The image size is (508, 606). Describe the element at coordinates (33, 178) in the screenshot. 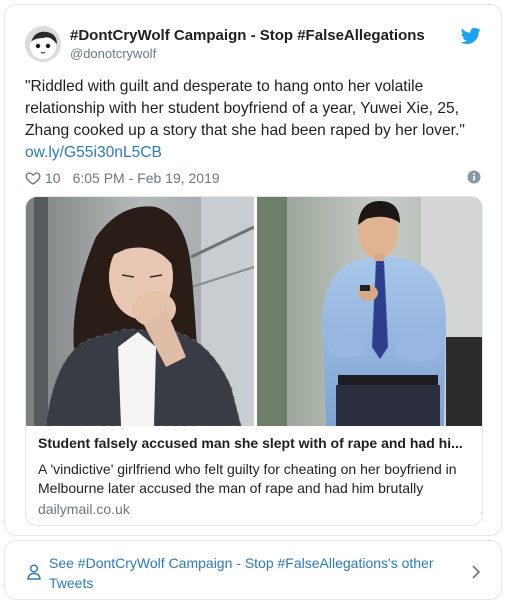

I see `heart-icon` at that location.